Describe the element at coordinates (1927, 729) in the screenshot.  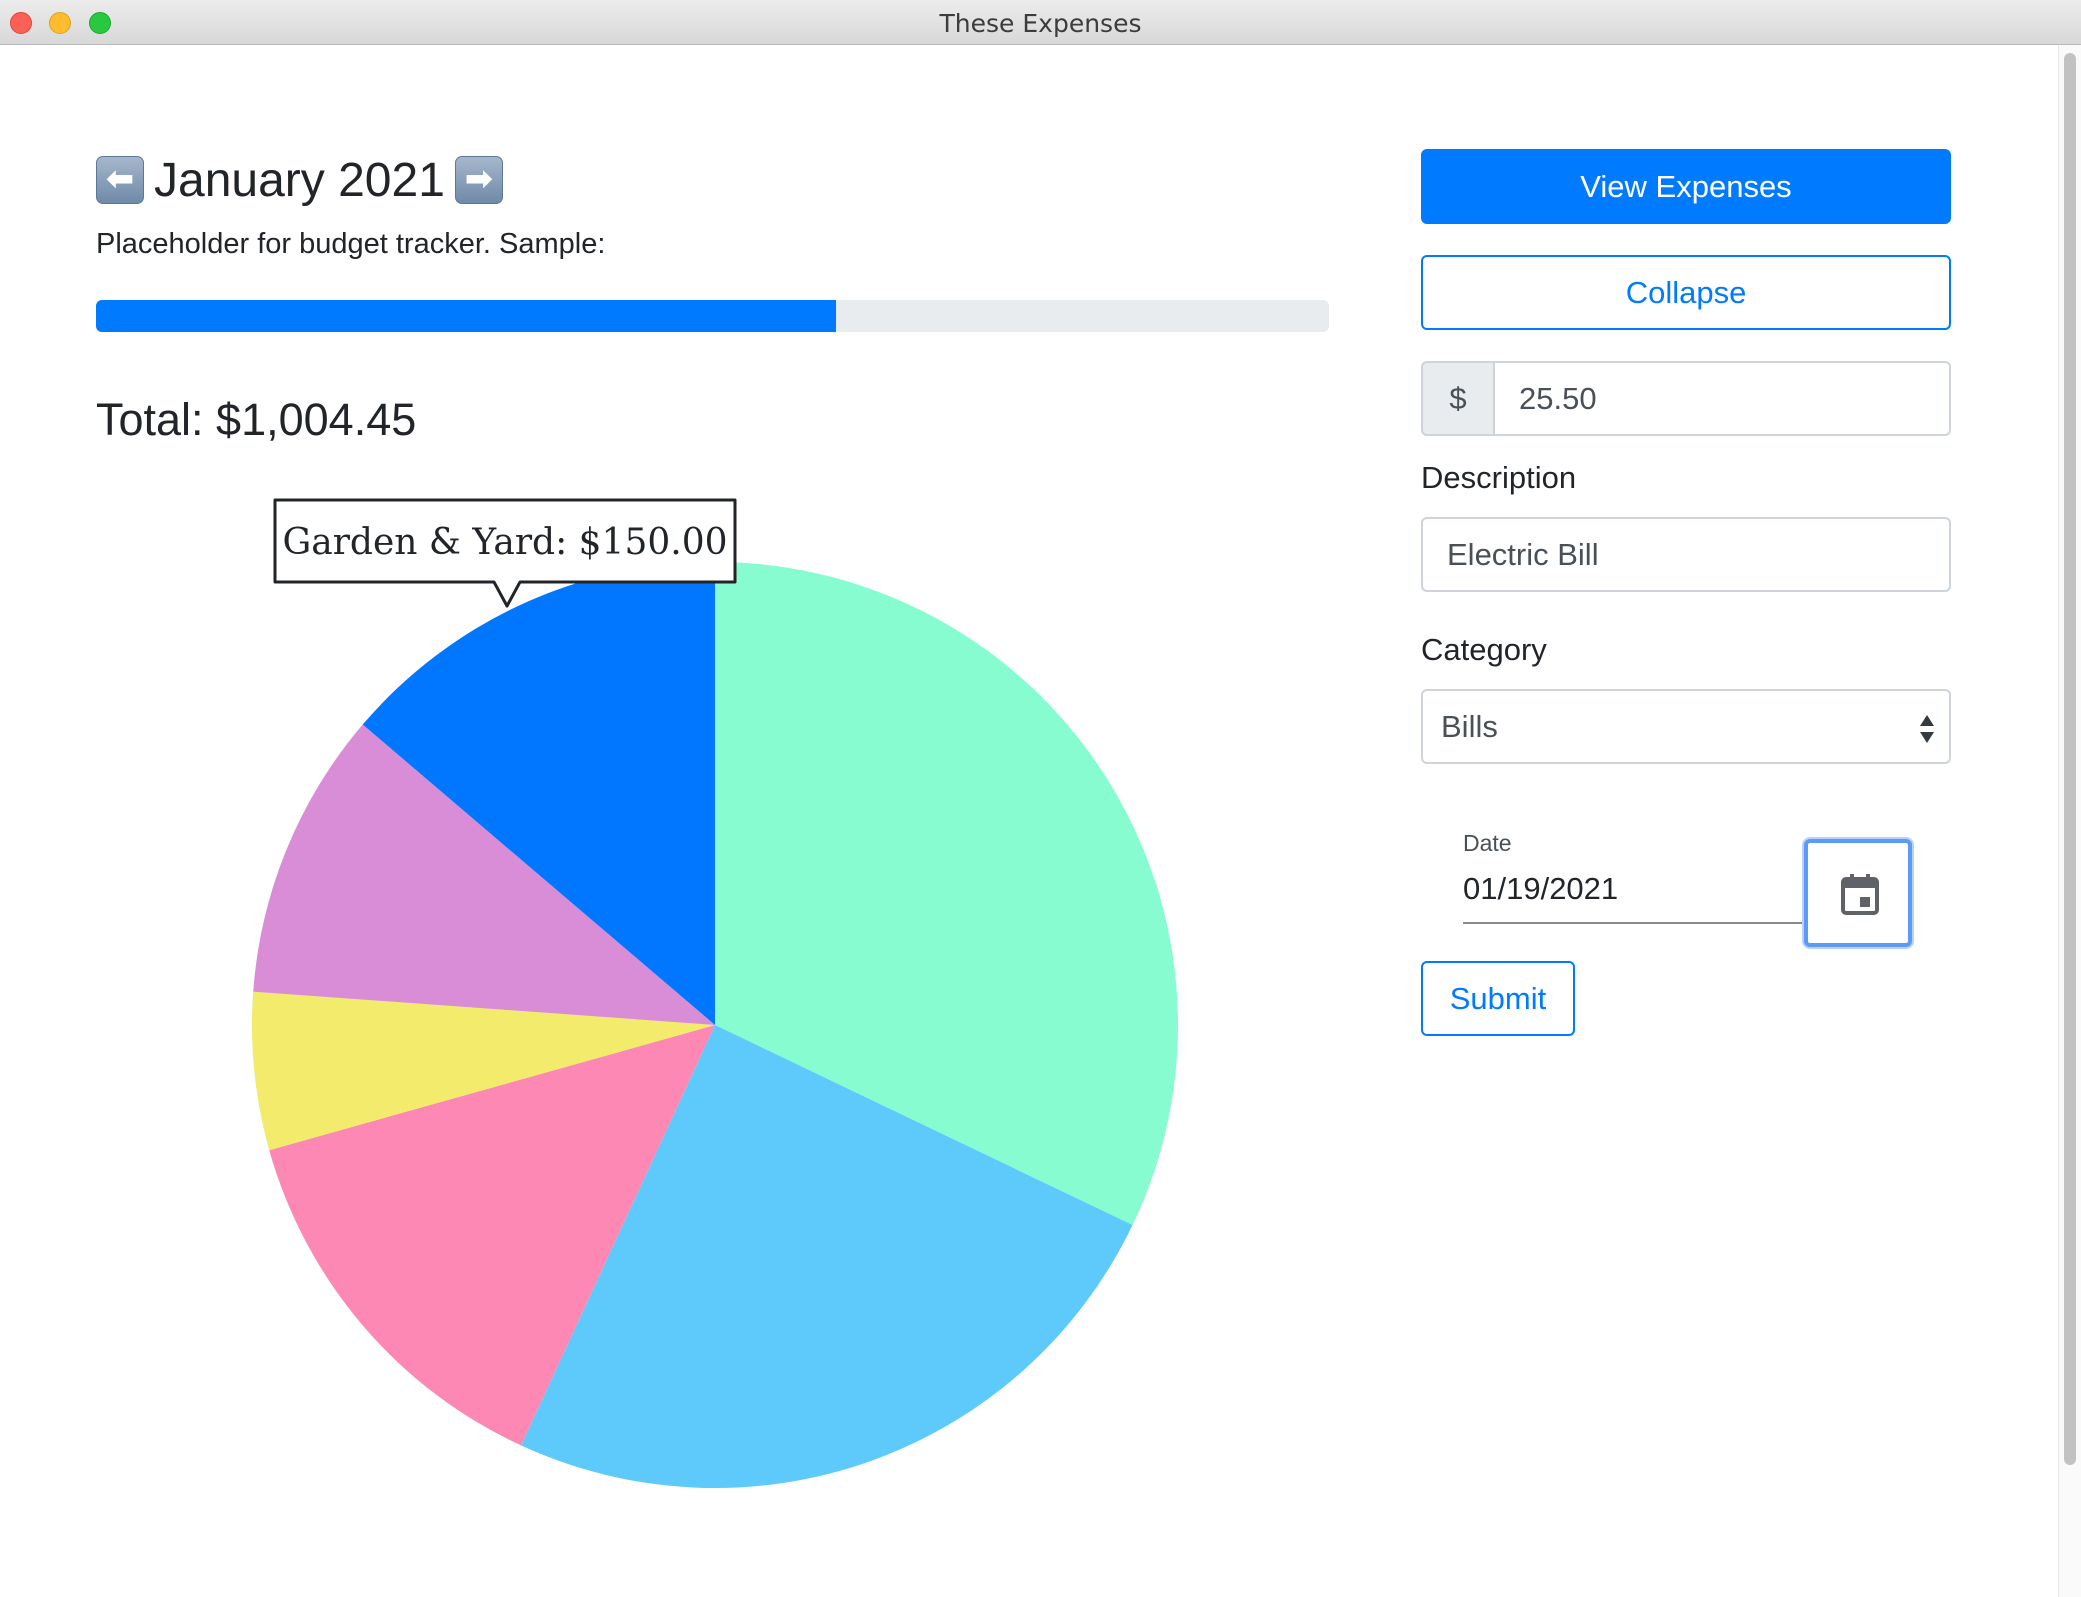
I see `select-arrows-icon` at that location.